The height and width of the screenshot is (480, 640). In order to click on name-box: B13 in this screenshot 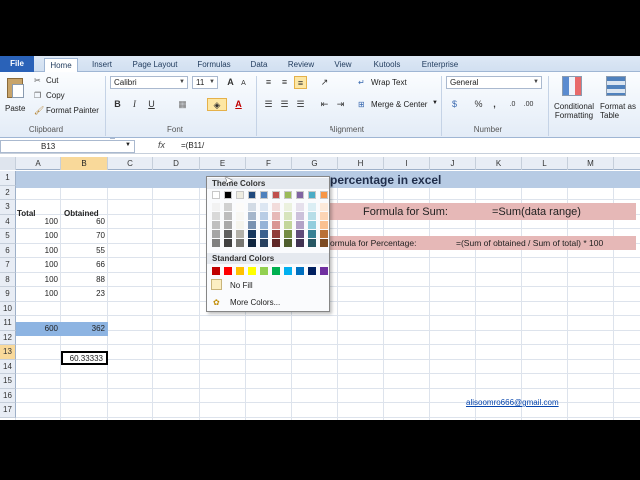, I will do `click(67, 146)`.